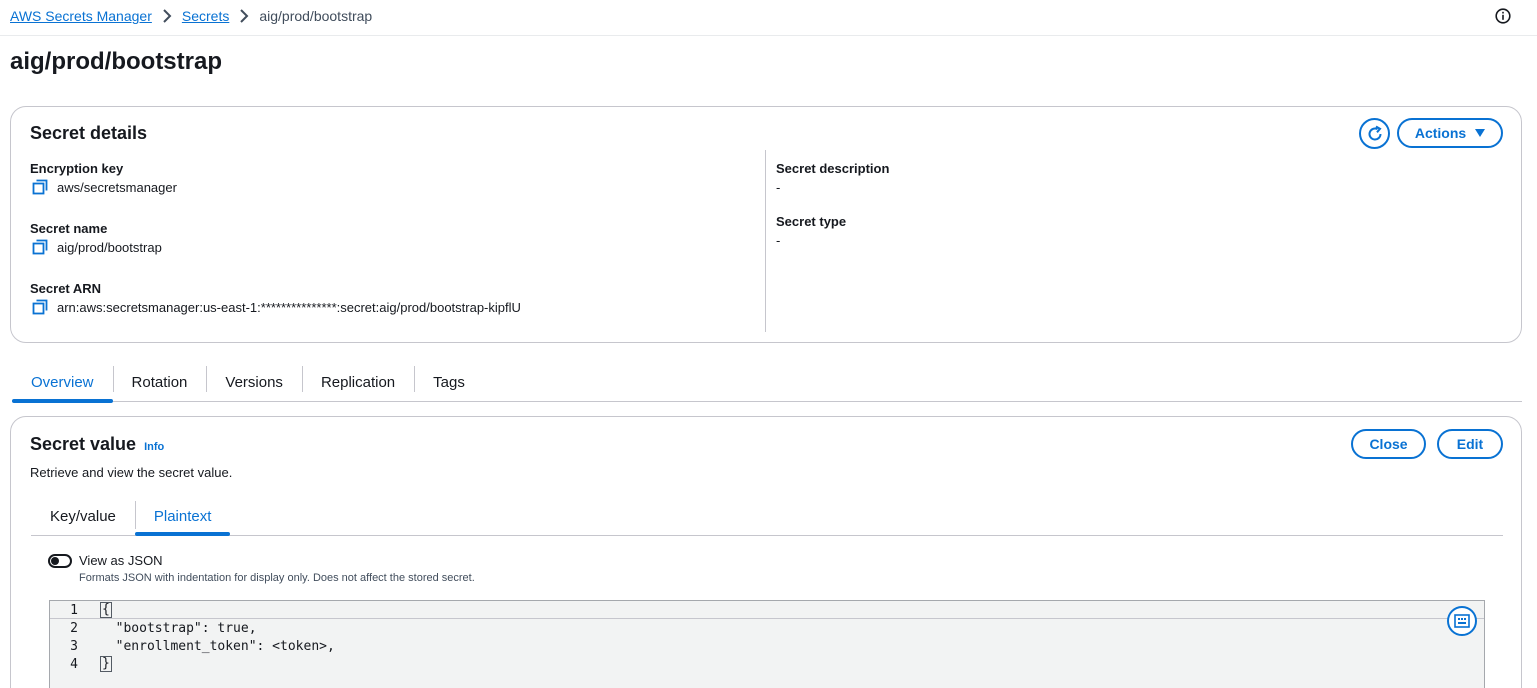 The width and height of the screenshot is (1537, 688). What do you see at coordinates (1440, 133) in the screenshot?
I see `actions-label: Actions` at bounding box center [1440, 133].